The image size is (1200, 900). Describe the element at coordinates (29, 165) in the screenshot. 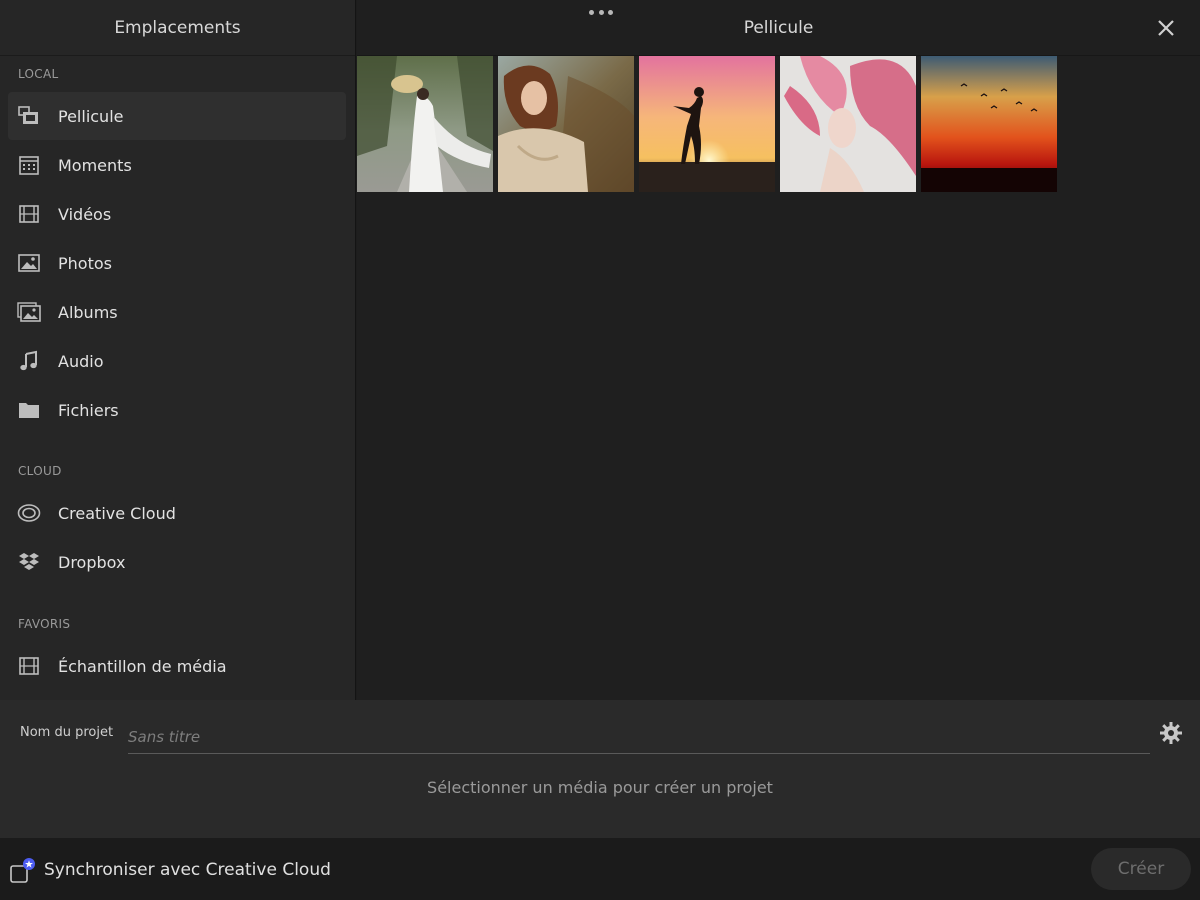

I see `calendar-icon` at that location.